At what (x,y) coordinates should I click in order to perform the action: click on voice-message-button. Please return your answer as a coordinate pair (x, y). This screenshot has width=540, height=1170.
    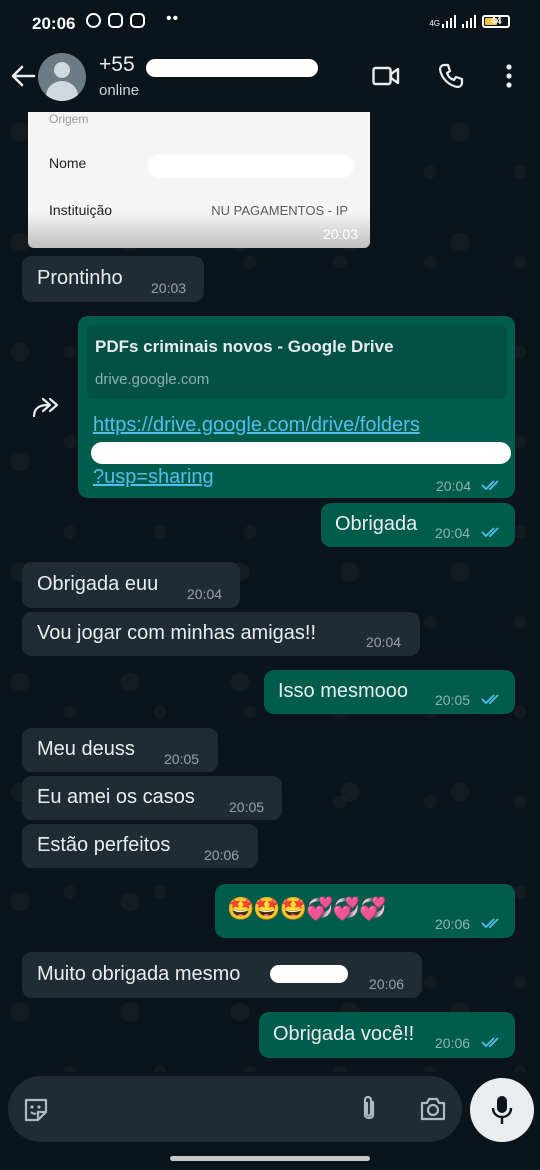
    Looking at the image, I should click on (502, 1110).